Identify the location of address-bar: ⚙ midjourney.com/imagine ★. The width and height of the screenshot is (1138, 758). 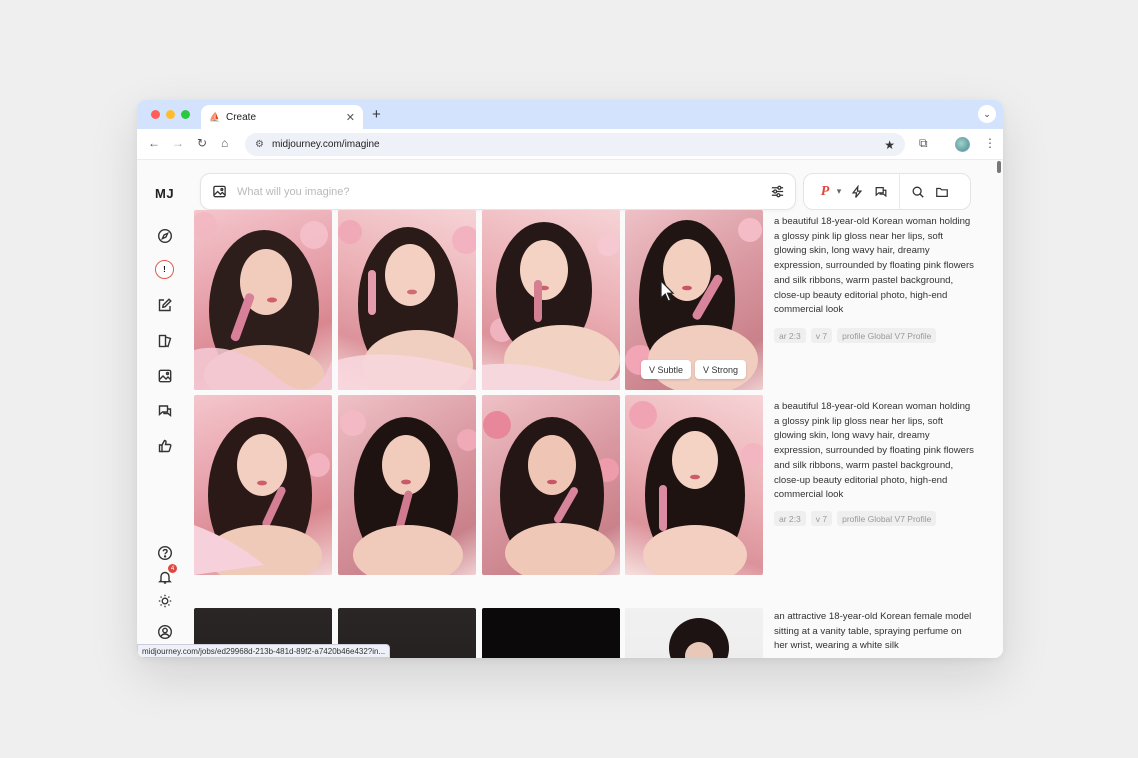
(575, 144).